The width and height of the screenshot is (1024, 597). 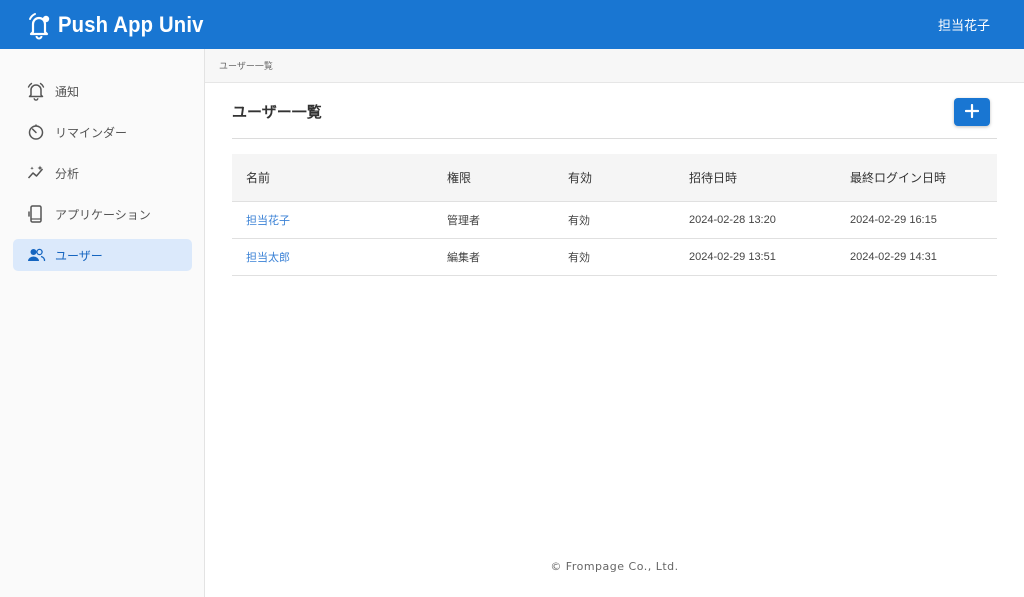 What do you see at coordinates (36, 173) in the screenshot?
I see `analytics-icon` at bounding box center [36, 173].